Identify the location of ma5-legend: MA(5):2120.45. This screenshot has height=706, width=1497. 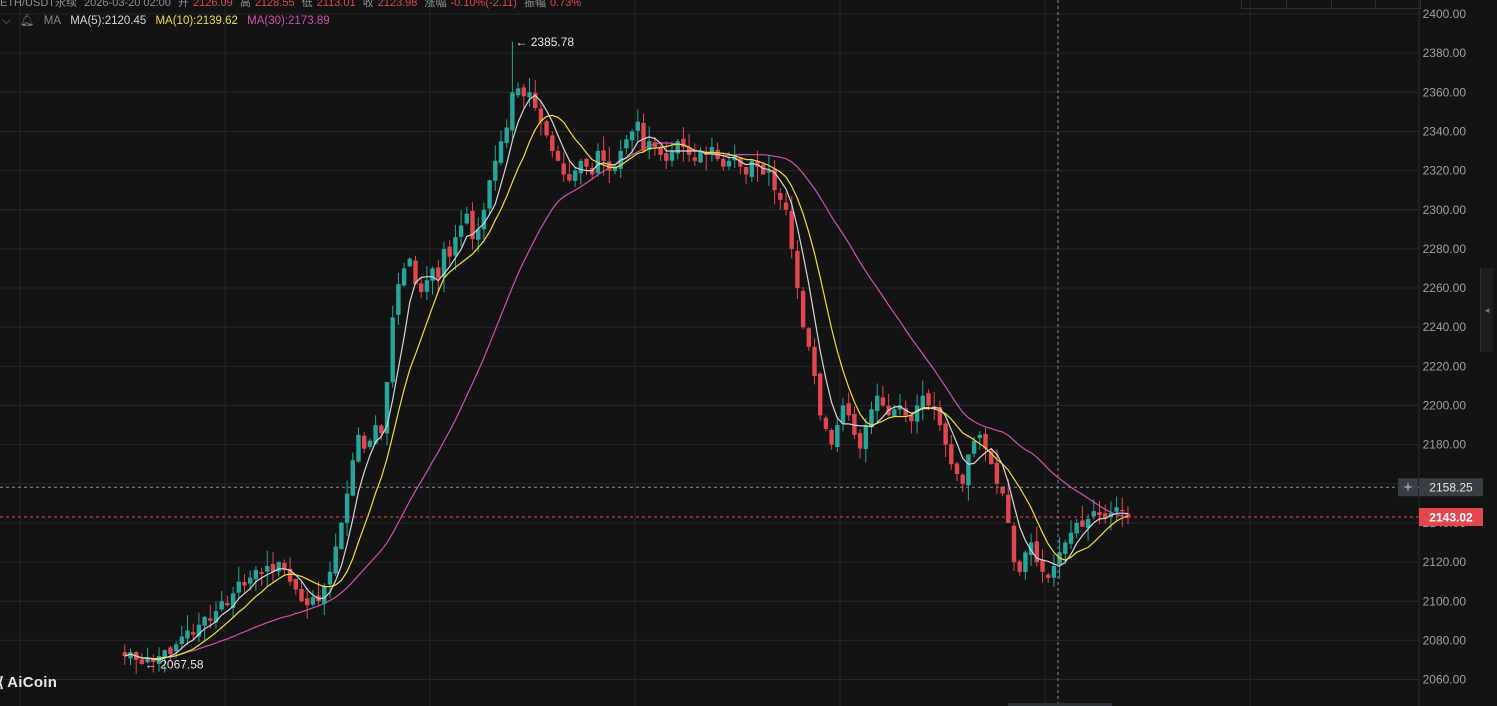
(108, 21).